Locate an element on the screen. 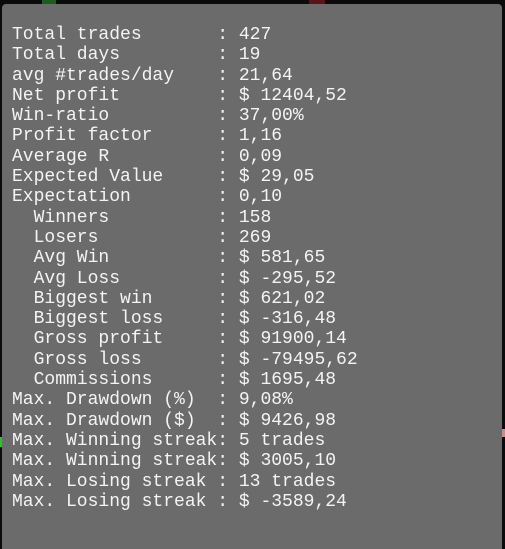 The image size is (505, 549). stat-label: Max. Drawdown (%) is located at coordinates (115, 400).